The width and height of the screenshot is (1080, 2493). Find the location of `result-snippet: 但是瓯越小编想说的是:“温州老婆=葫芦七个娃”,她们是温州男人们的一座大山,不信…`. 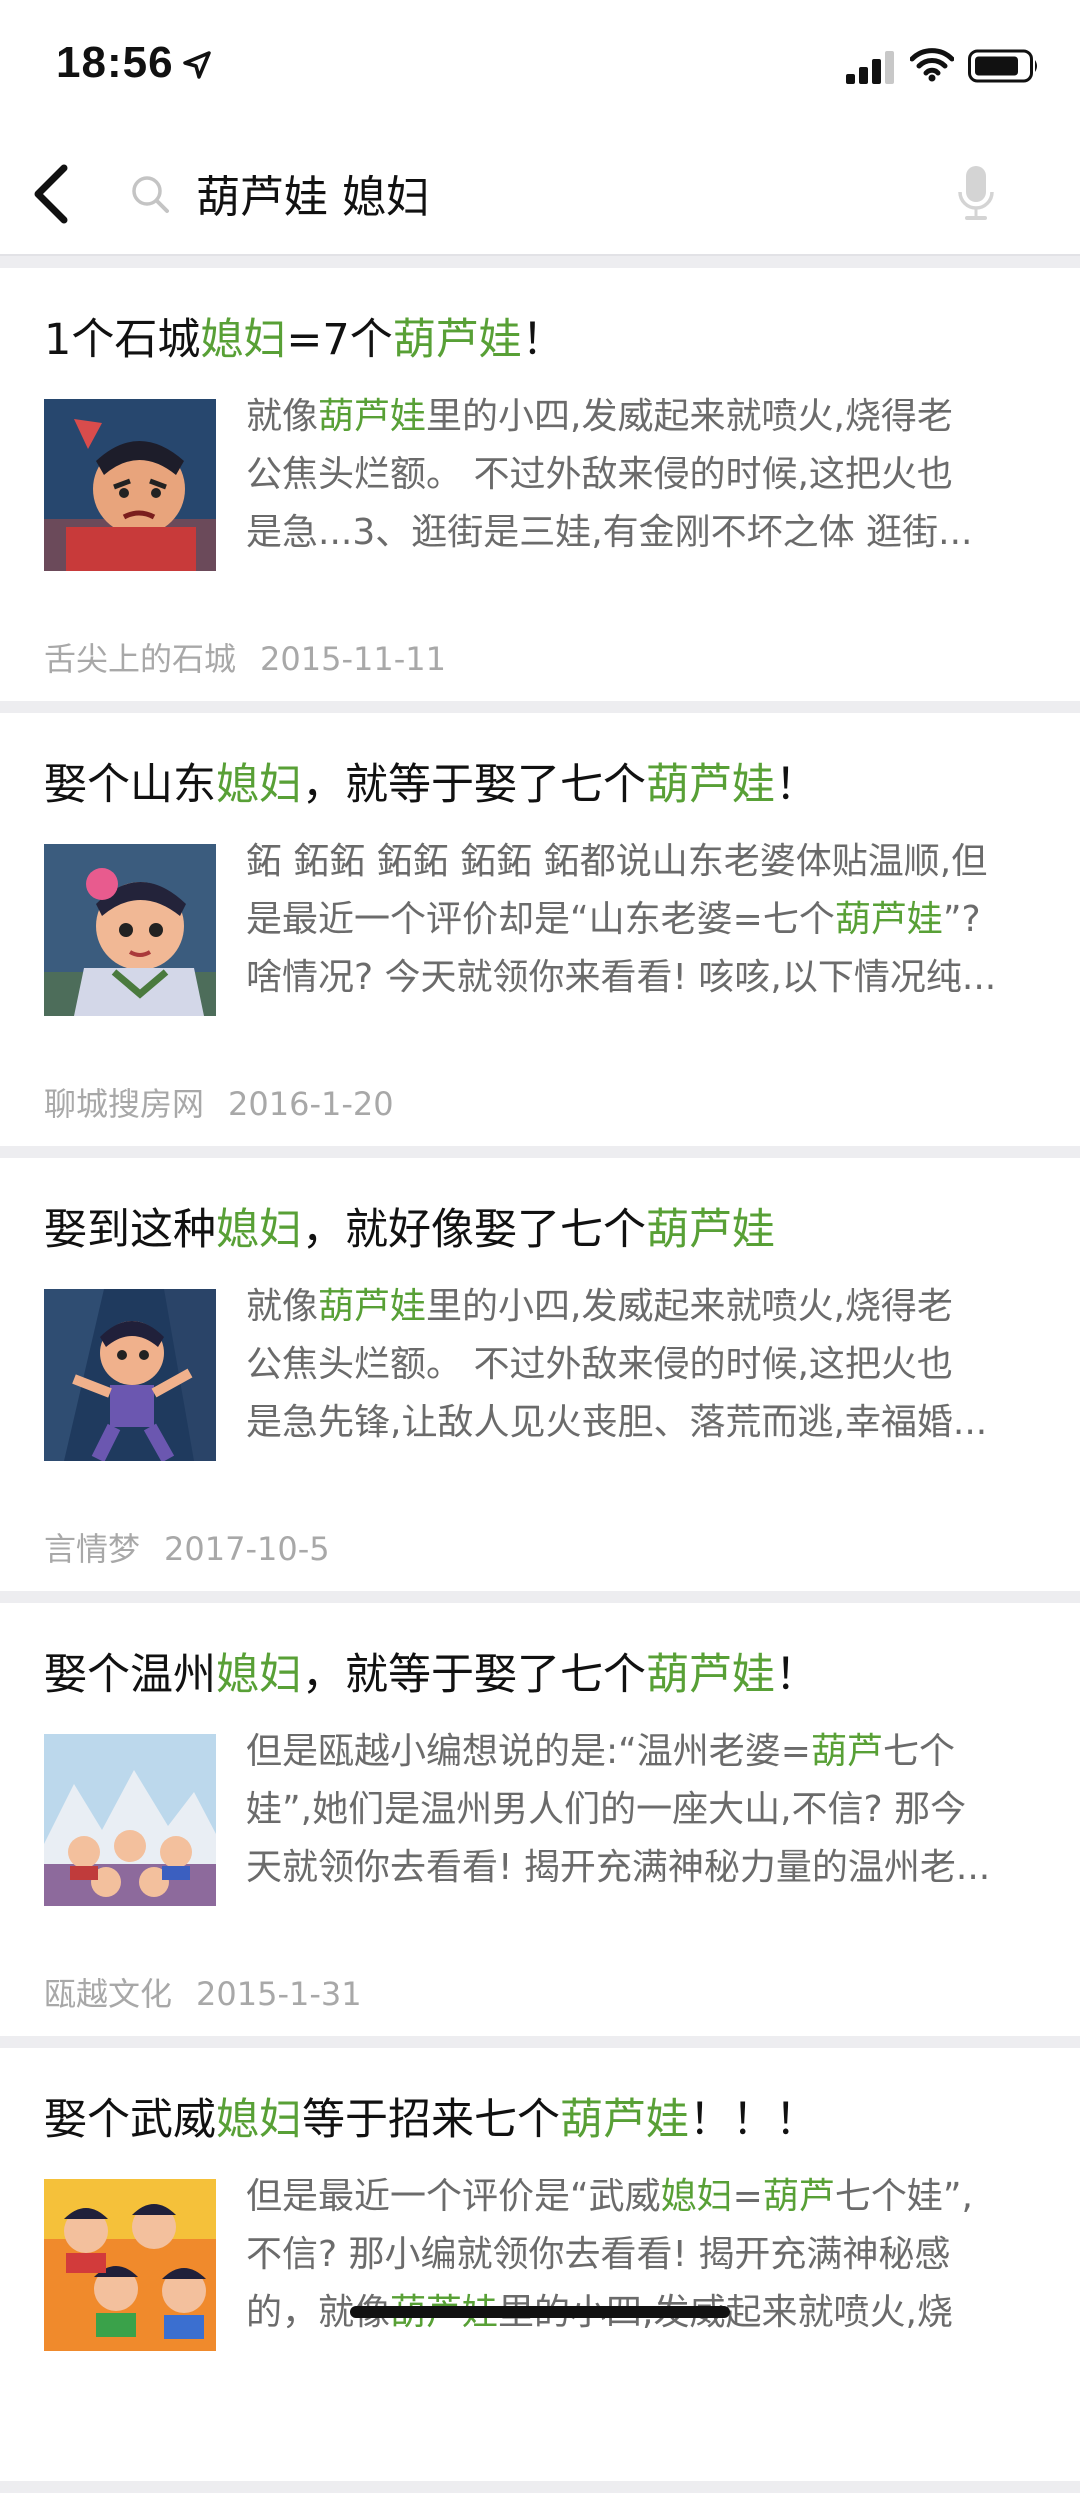

result-snippet: 但是瓯越小编想说的是:“温州老婆=葫芦七个娃”,她们是温州男人们的一座大山,不信… is located at coordinates (641, 1810).